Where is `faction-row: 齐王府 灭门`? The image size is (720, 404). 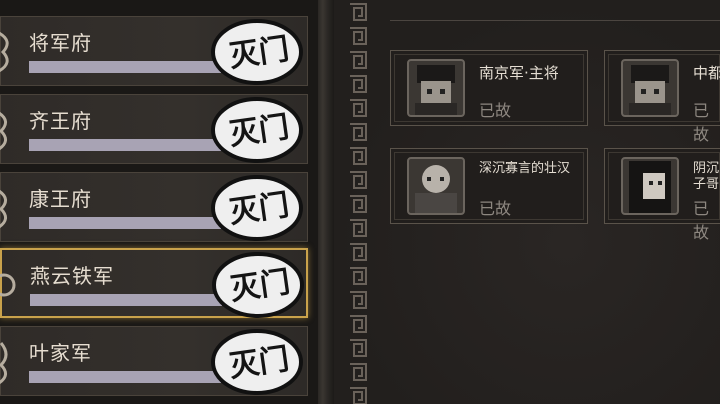
faction-row: 齐王府 灭门 is located at coordinates (154, 129).